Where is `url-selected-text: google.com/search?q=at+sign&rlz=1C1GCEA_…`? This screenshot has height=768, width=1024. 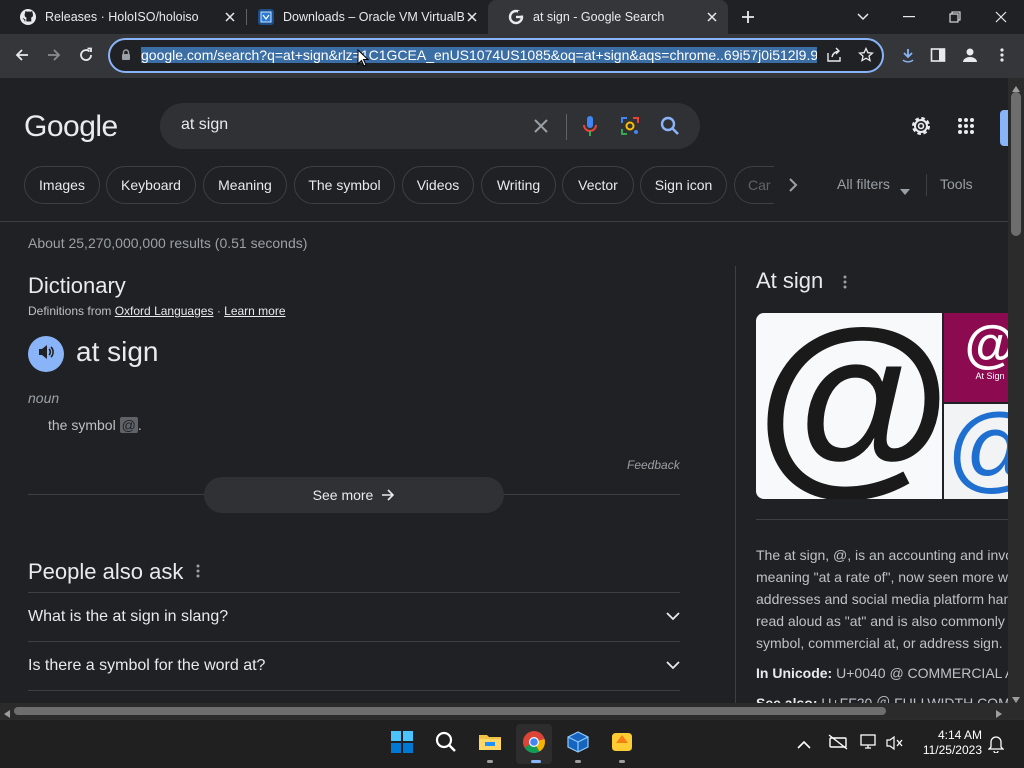 url-selected-text: google.com/search?q=at+sign&rlz=1C1GCEA_… is located at coordinates (479, 55).